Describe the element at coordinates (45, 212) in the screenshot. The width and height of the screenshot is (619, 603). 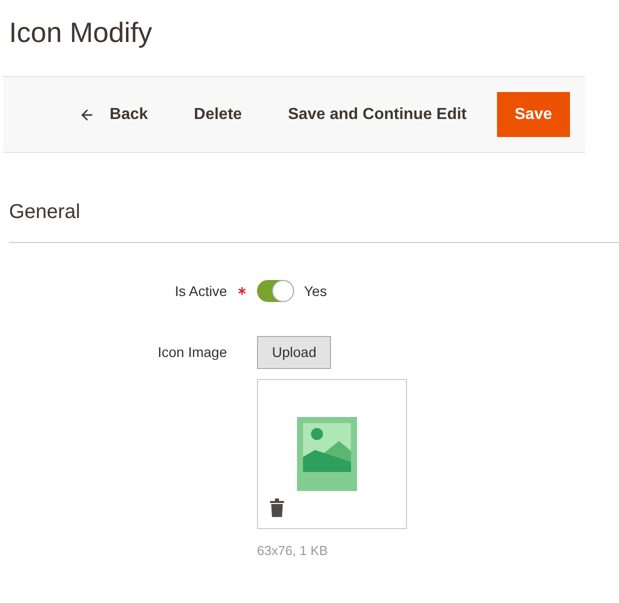
I see `section-title: General` at that location.